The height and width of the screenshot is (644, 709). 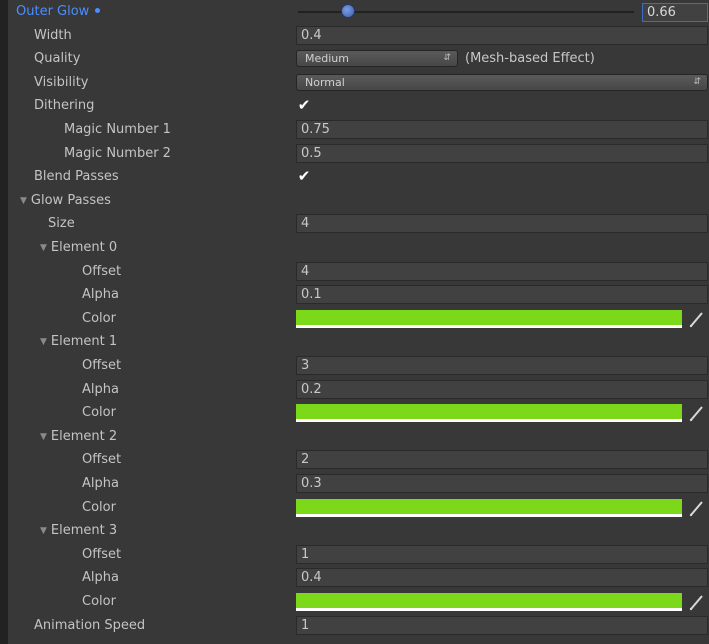 I want to click on element-0-foldout: ▼ Element 0, so click(x=78, y=248).